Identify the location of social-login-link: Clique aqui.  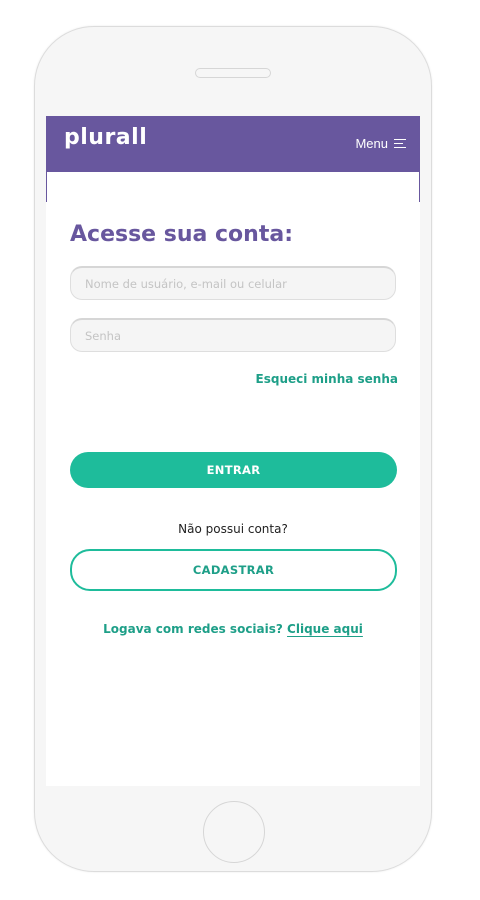
(325, 629).